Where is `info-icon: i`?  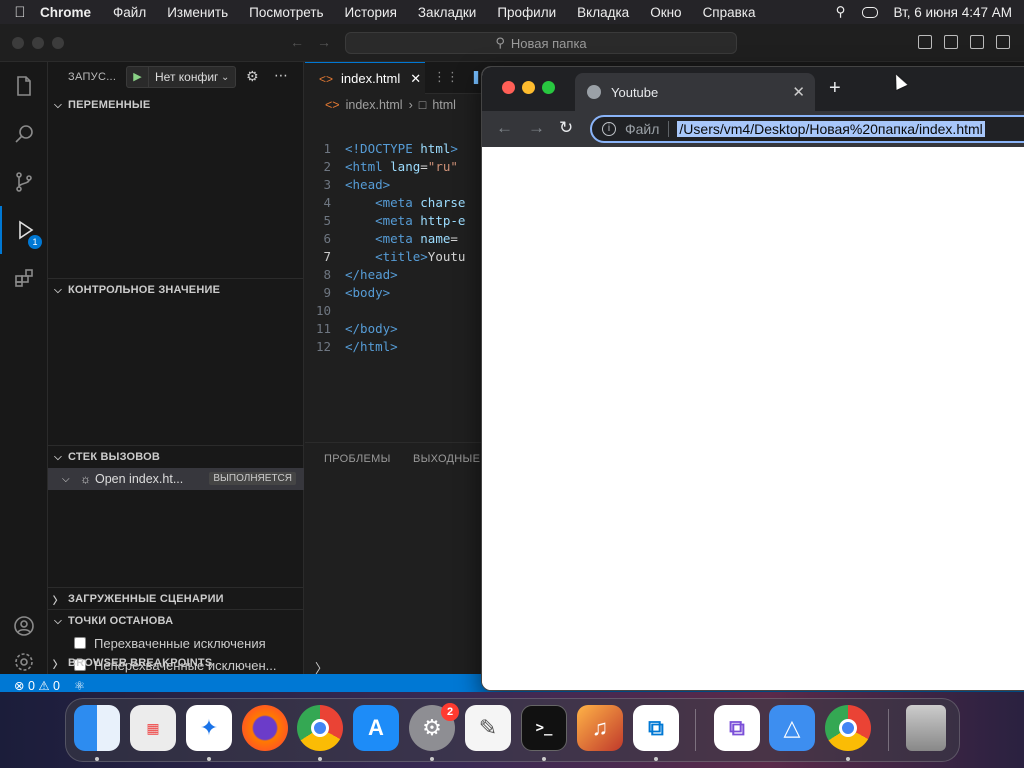 info-icon: i is located at coordinates (609, 129).